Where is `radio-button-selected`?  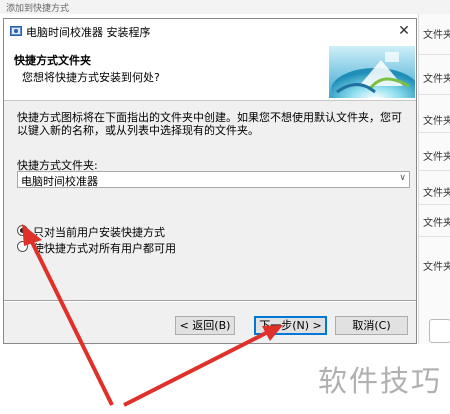 radio-button-selected is located at coordinates (22, 230).